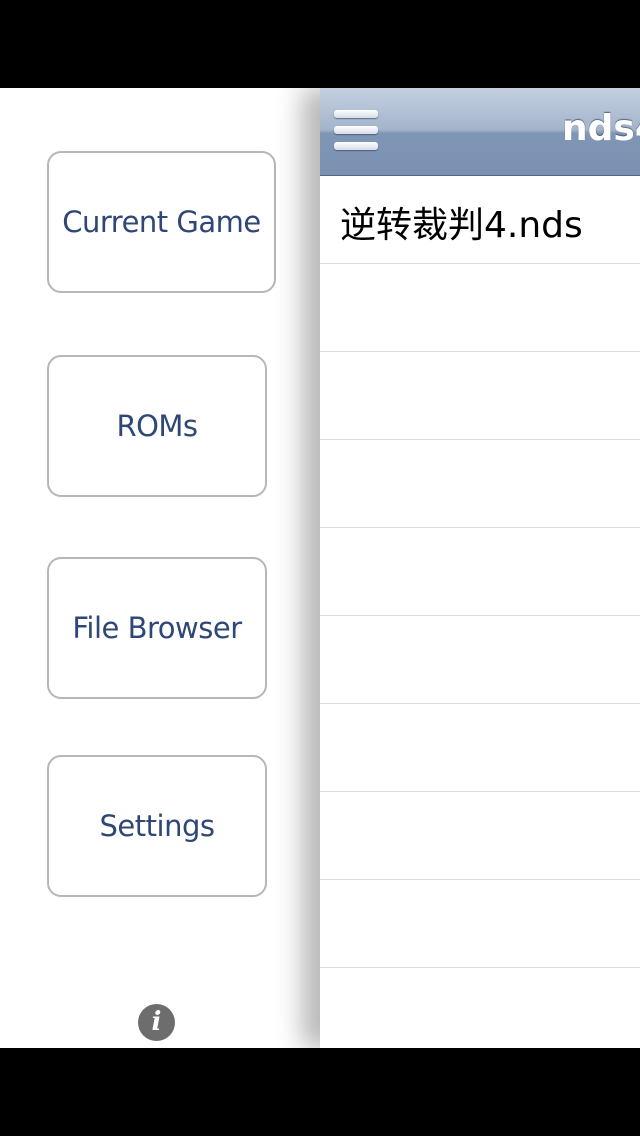  What do you see at coordinates (601, 128) in the screenshot?
I see `nav-title: nds4ios` at bounding box center [601, 128].